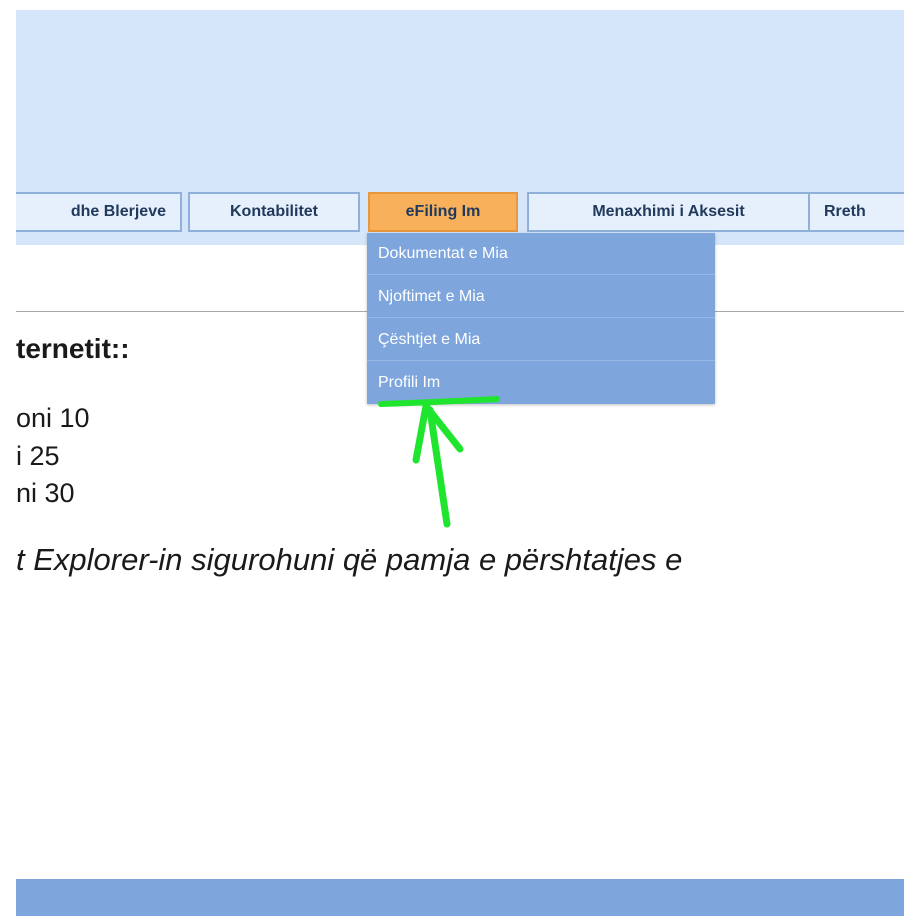 The image size is (904, 916). Describe the element at coordinates (45, 493) in the screenshot. I see `browser-version-line: ni 30` at that location.